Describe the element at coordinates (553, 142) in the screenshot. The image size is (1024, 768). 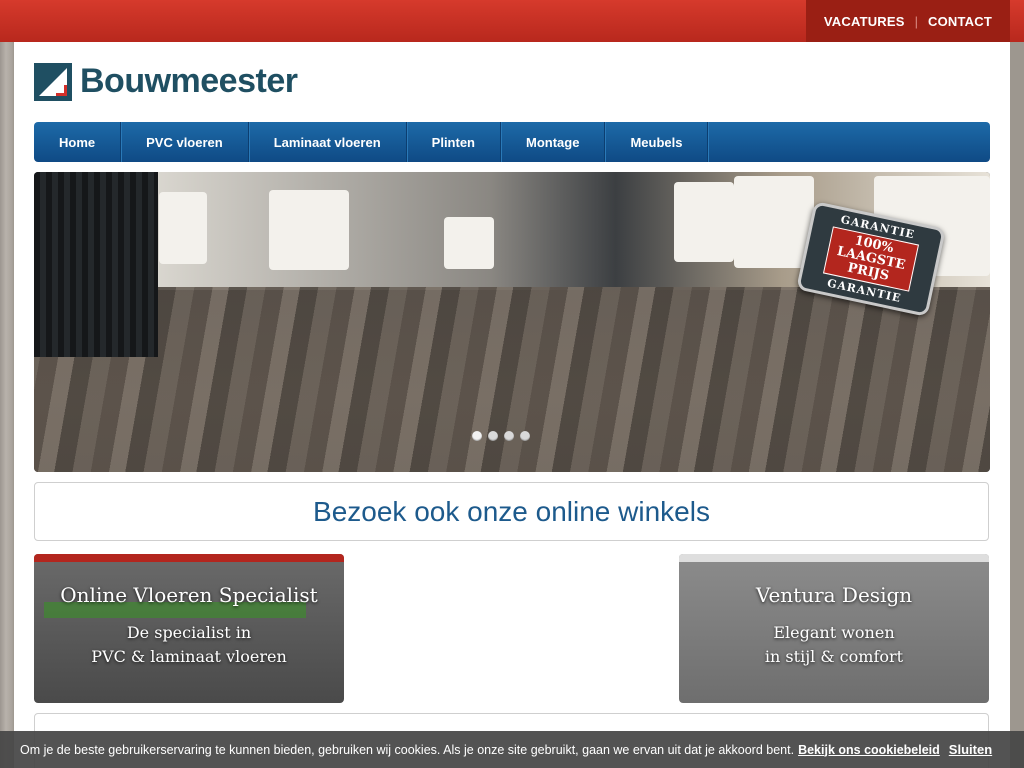
I see `nav-item-montage: Montage` at that location.